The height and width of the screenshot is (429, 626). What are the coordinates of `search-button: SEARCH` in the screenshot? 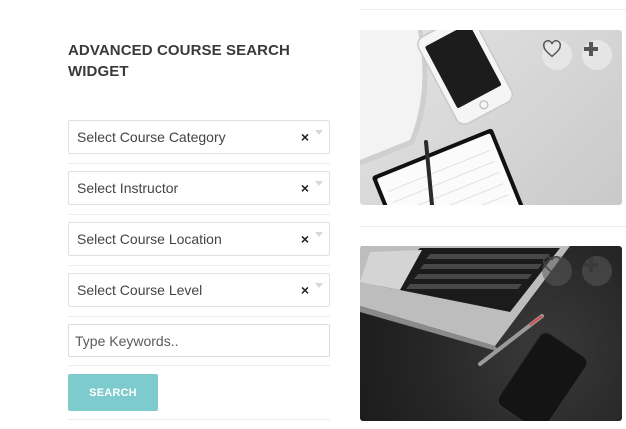 It's located at (113, 392).